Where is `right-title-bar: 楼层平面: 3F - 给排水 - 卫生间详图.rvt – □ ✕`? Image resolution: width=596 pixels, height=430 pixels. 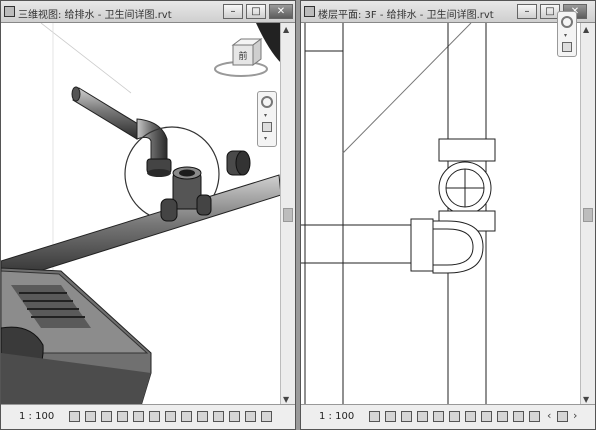
right-title-bar: 楼层平面: 3F - 给排水 - 卫生间详图.rvt – □ ✕ is located at coordinates (448, 12).